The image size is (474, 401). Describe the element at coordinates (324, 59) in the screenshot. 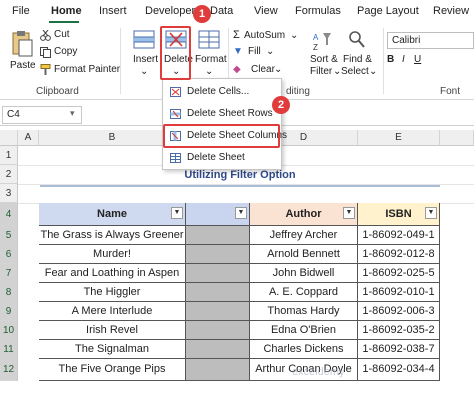

I see `sort-filter-button: Sort &` at that location.